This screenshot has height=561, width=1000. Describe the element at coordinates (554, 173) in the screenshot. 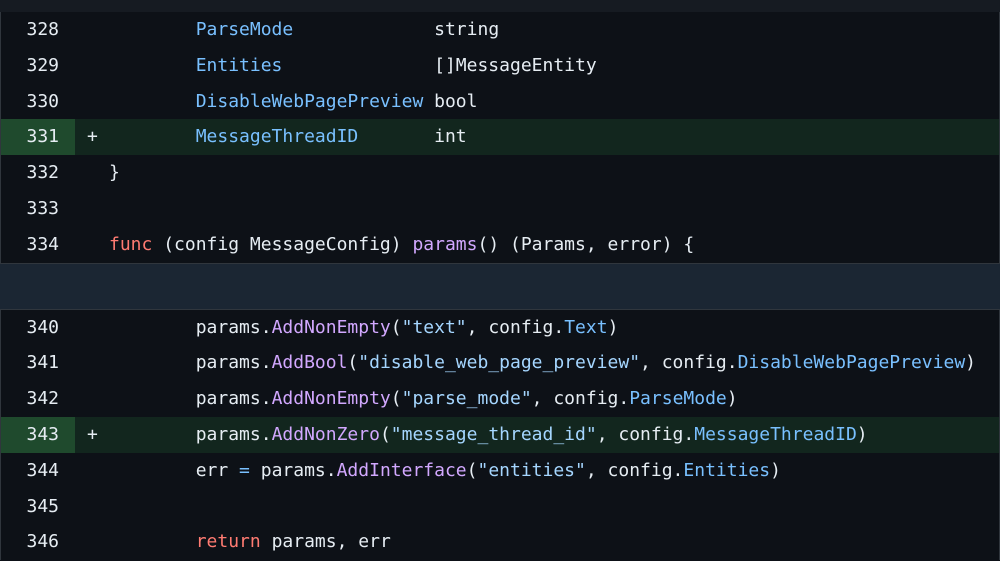

I see `code-line: }` at that location.